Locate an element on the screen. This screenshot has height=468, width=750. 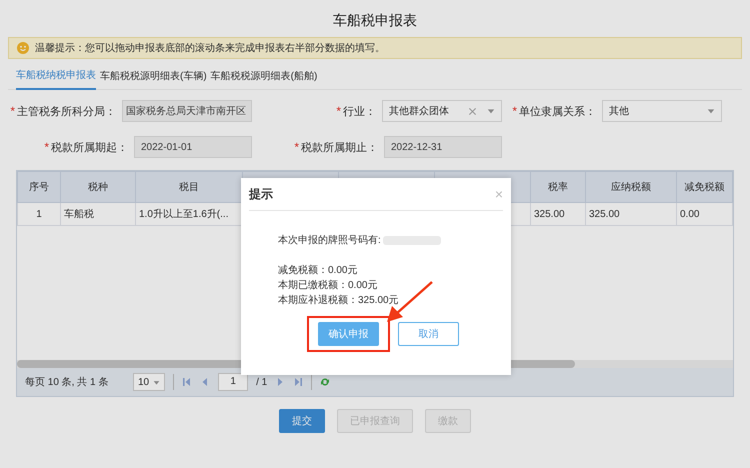
pager-summary: 每页 10 条, 共 1 条 is located at coordinates (67, 382).